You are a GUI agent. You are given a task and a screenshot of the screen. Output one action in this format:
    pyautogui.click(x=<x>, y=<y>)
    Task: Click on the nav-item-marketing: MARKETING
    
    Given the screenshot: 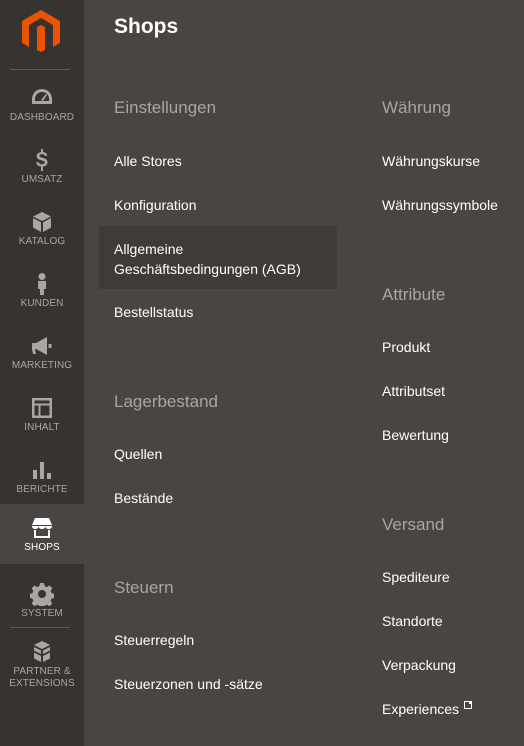 What is the action you would take?
    pyautogui.click(x=42, y=353)
    